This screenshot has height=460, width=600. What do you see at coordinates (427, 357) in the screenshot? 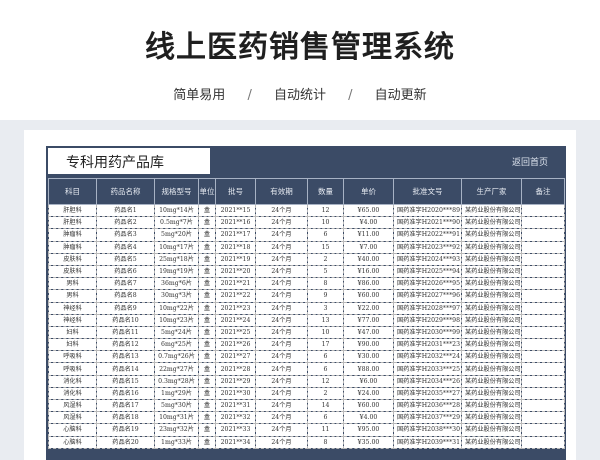
I see `cell-approval-no: 国药准字H2032***24` at bounding box center [427, 357].